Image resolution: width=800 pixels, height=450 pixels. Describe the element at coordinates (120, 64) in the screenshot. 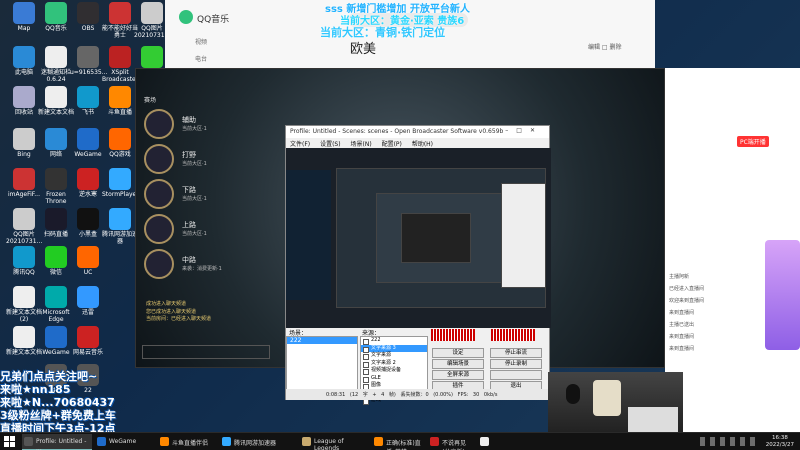

I see `desktop-icon: XSplit Broadcaster` at that location.